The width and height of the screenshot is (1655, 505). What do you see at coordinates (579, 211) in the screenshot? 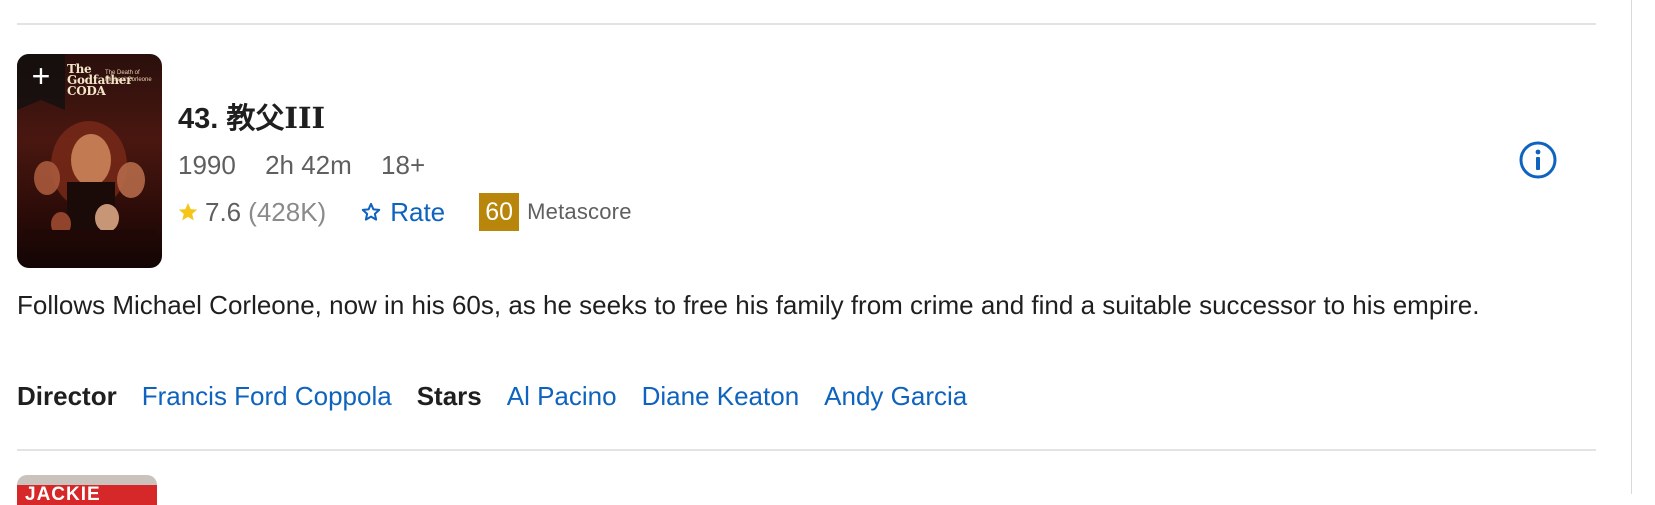
I see `metascore-label: Metascore` at bounding box center [579, 211].